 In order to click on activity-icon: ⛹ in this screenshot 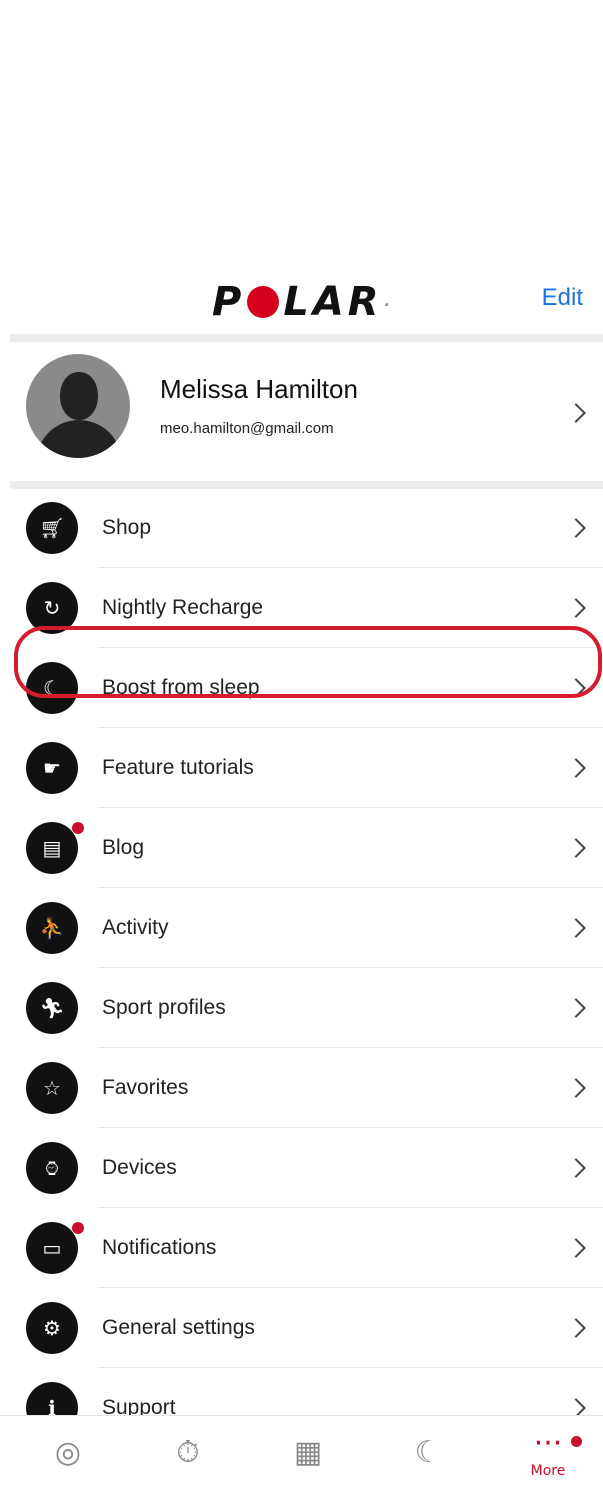, I will do `click(52, 928)`.